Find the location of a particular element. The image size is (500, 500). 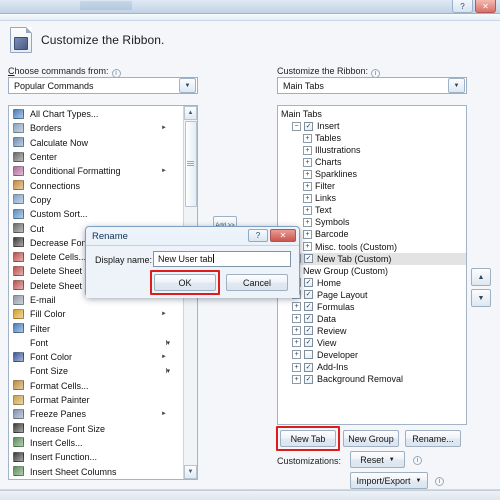

command-list-item: Font I▾ is located at coordinates (96, 343).